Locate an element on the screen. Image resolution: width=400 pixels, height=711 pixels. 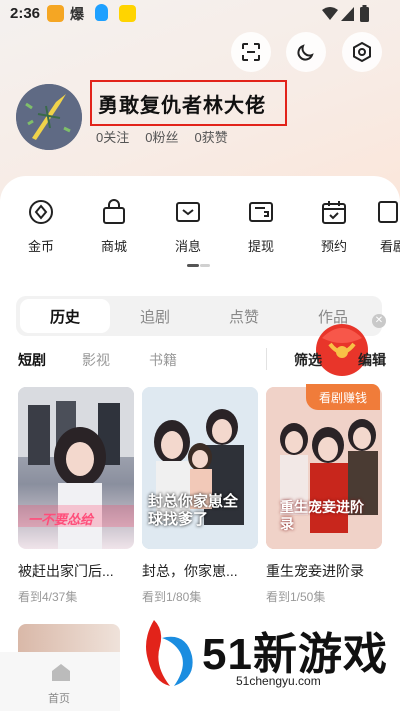
drama-poster-3: 重生宠妾进阶录 is located at coordinates (324, 468).